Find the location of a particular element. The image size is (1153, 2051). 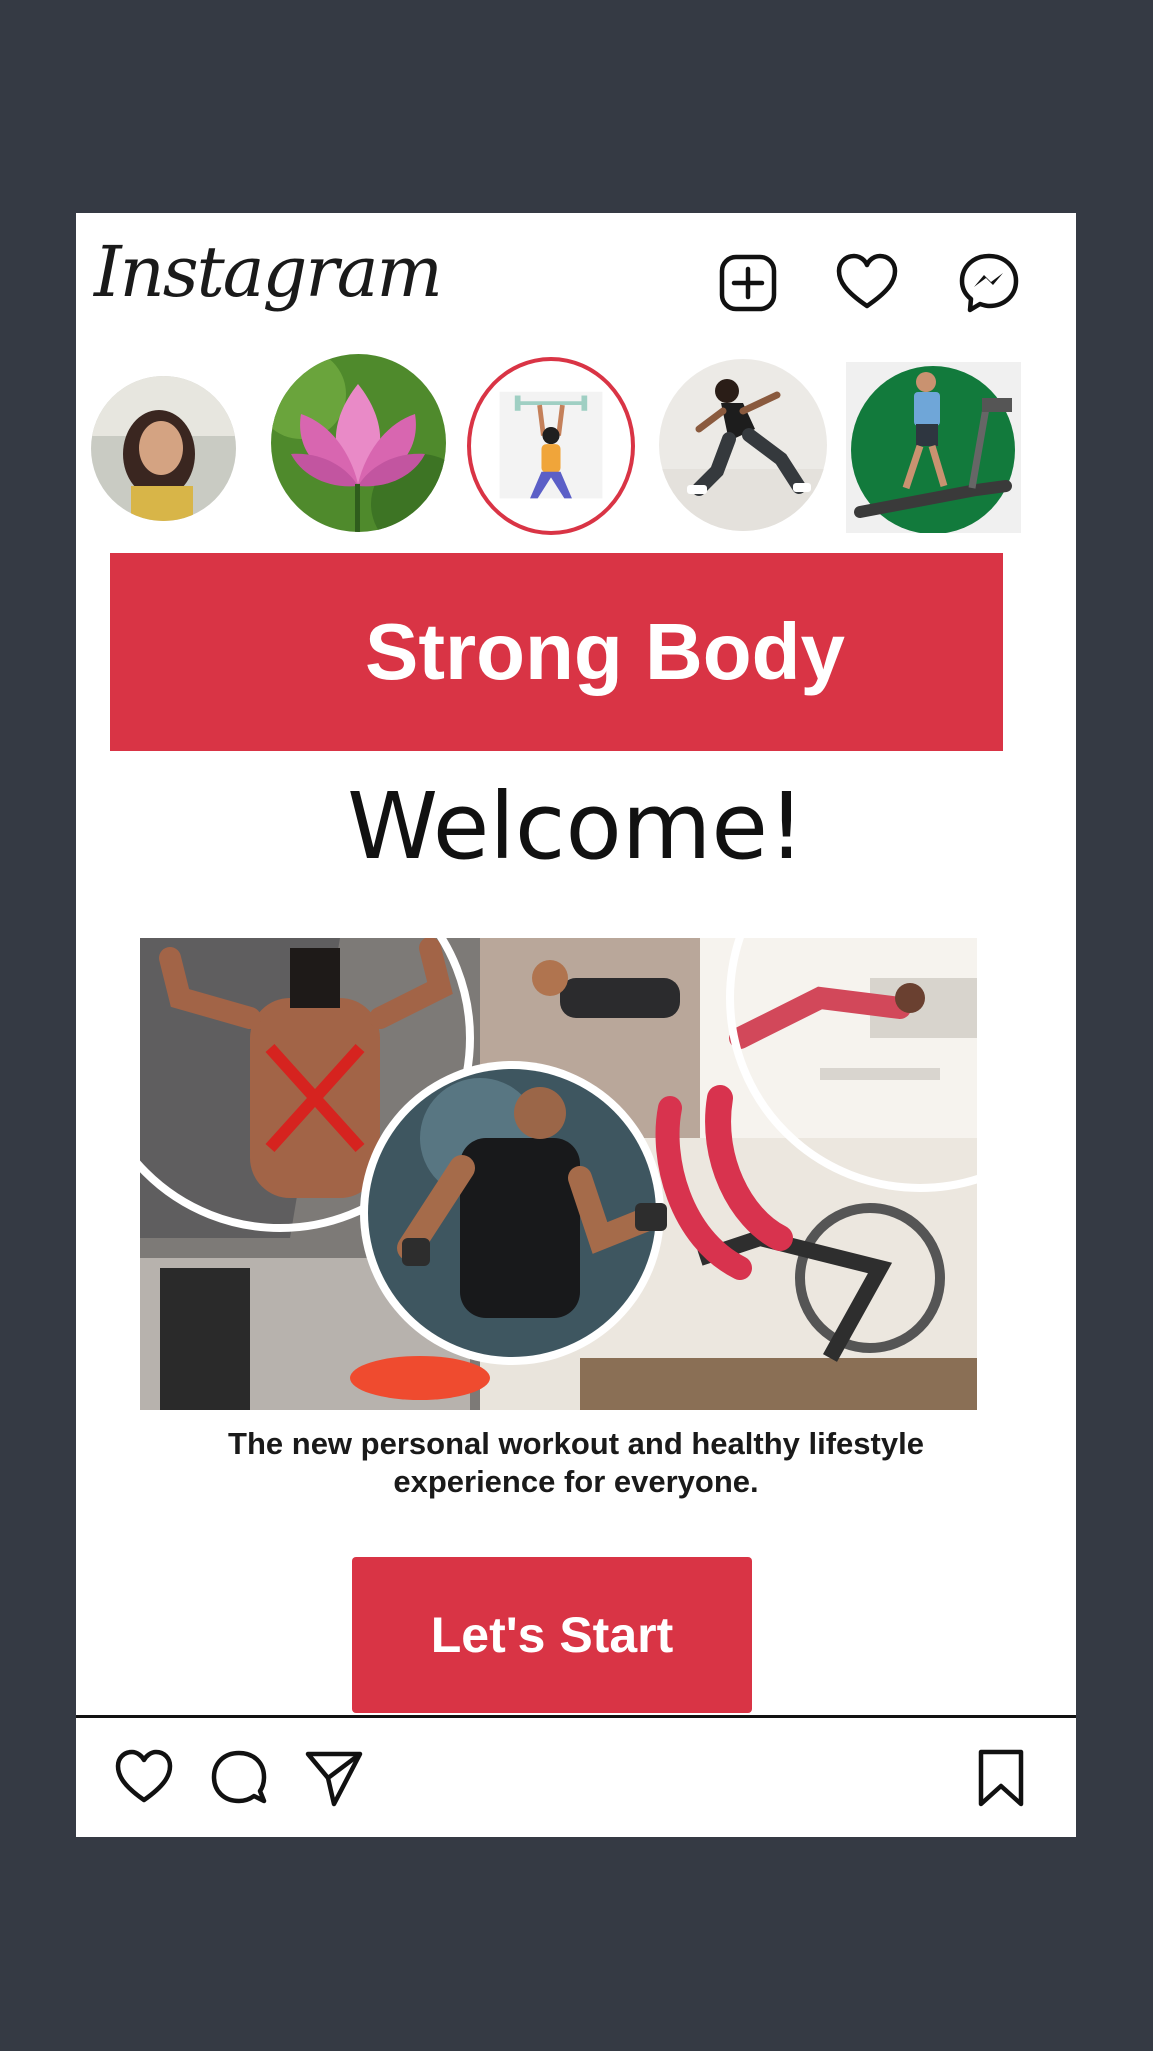

story-runner is located at coordinates (743, 445).